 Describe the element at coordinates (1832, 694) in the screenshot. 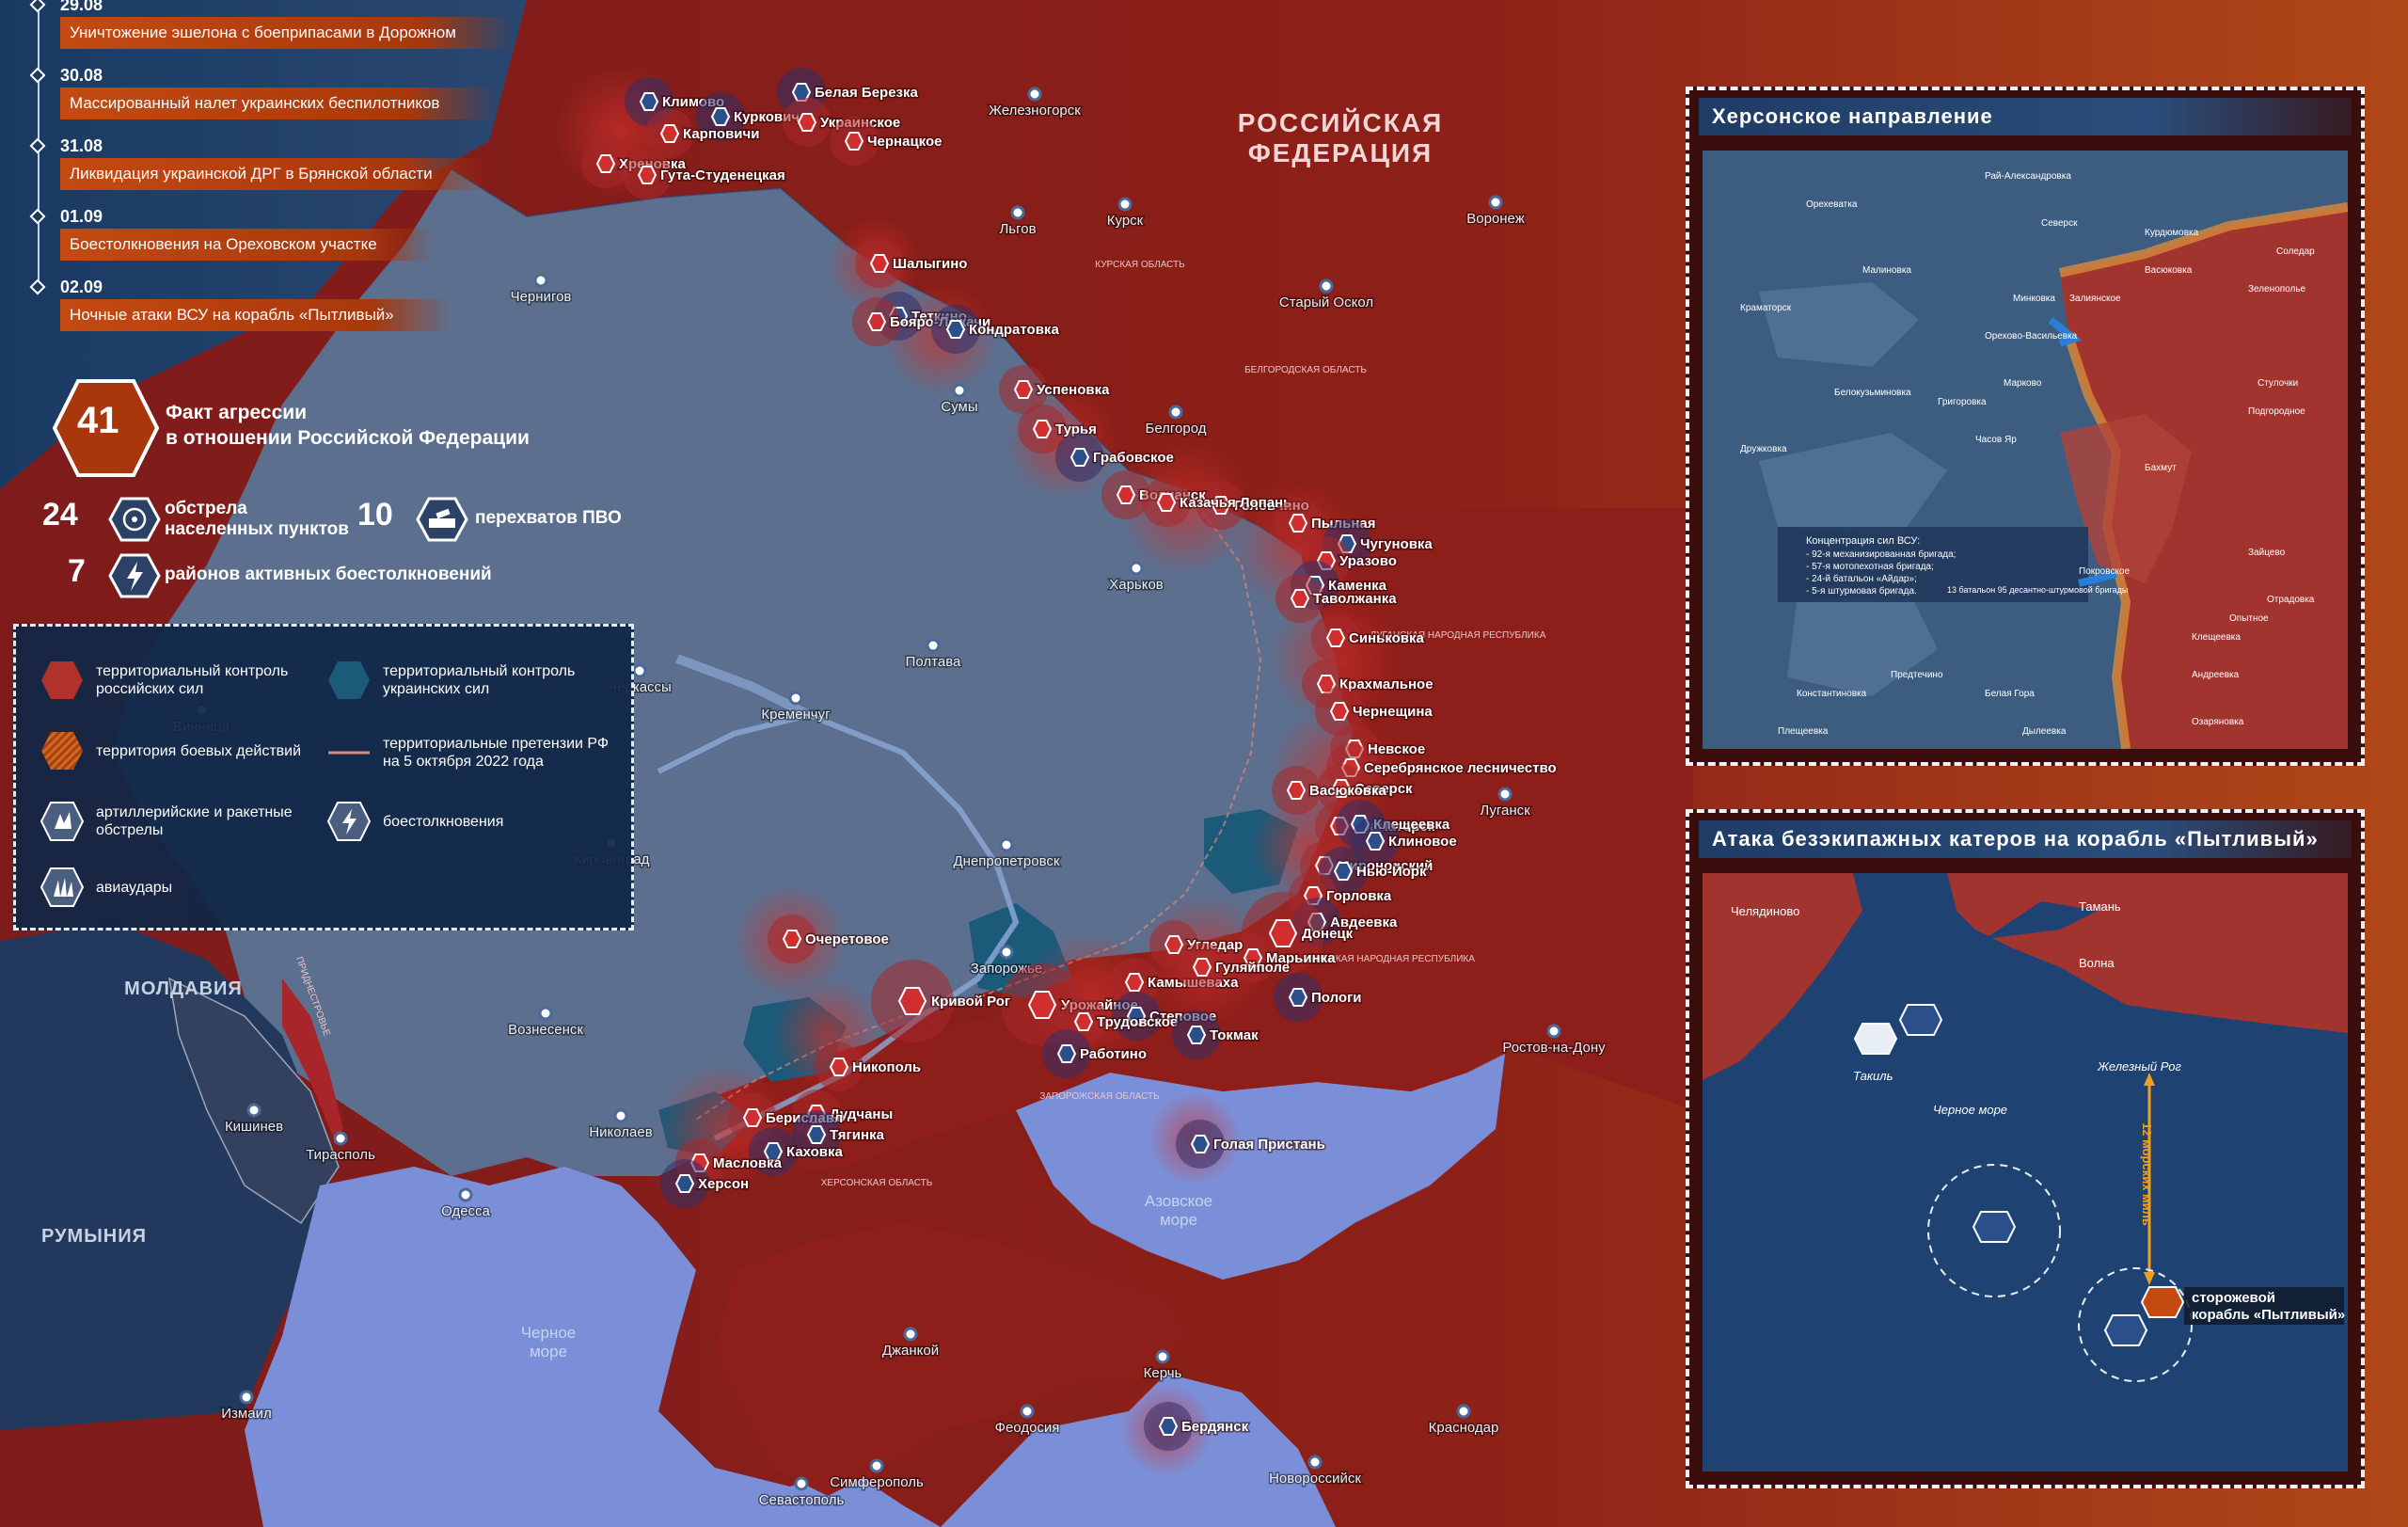

I see `inset-place-label: Константиновка` at that location.